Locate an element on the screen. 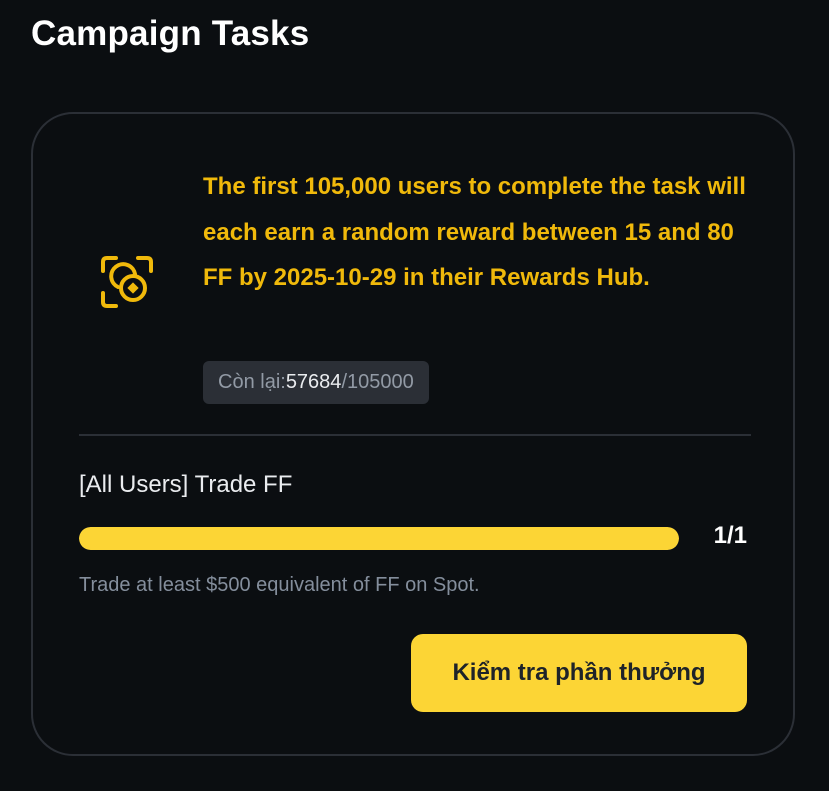 The image size is (829, 791). page-title: Campaign Tasks is located at coordinates (170, 33).